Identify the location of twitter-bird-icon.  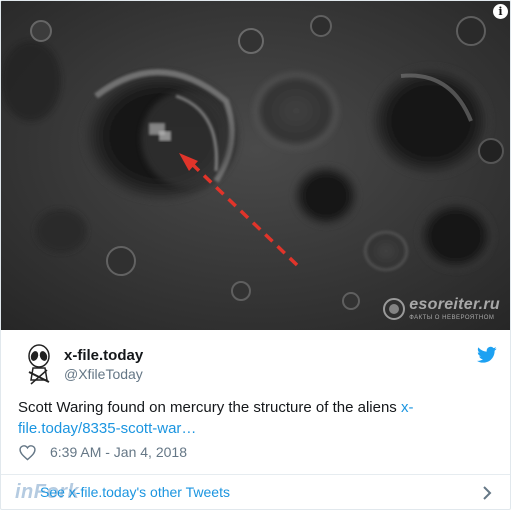
(487, 355).